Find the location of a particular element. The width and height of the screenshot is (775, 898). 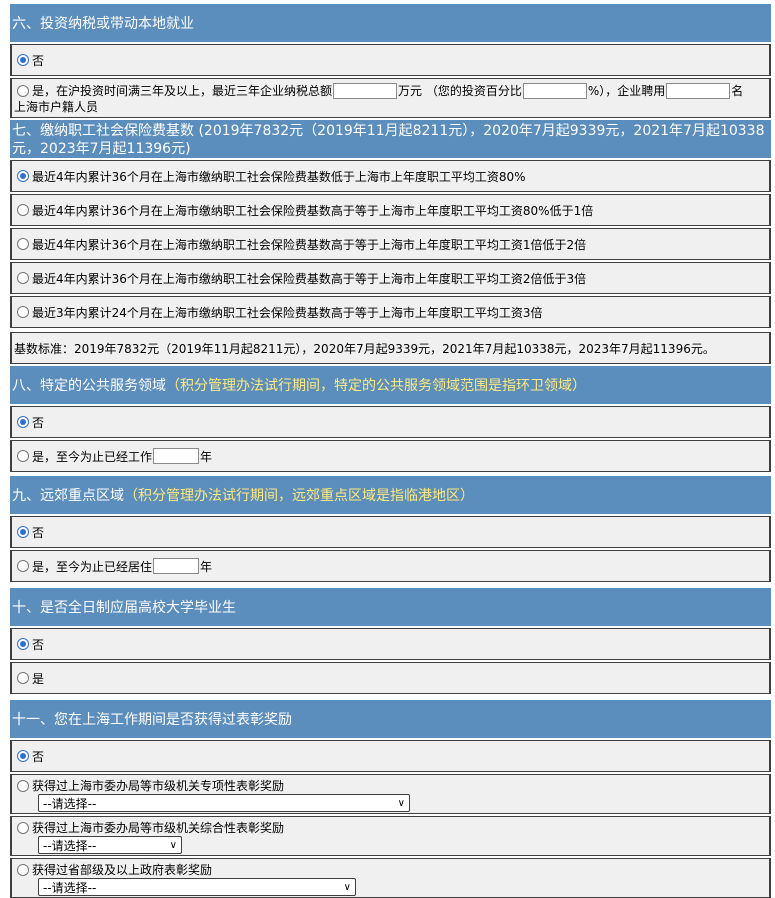

s11-a2-radio is located at coordinates (23, 827).